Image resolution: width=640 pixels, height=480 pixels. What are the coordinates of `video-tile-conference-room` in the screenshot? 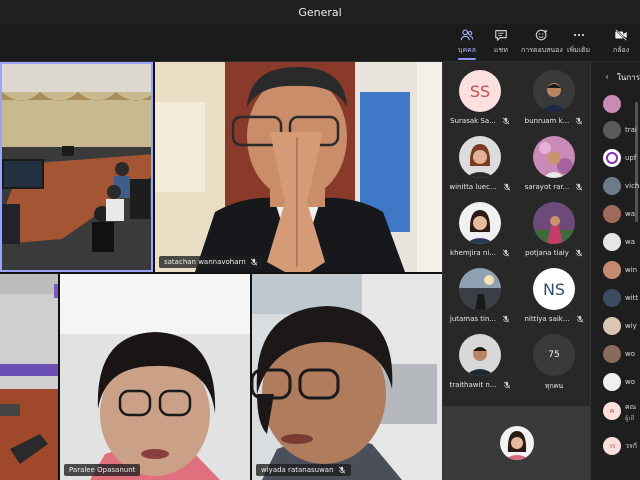 It's located at (76, 167).